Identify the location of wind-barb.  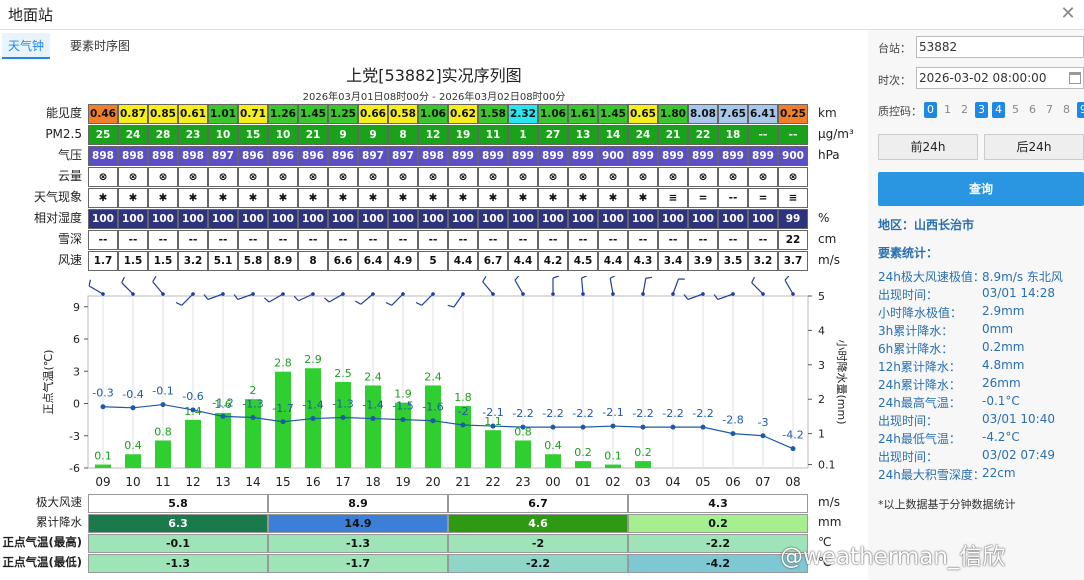
(789, 286).